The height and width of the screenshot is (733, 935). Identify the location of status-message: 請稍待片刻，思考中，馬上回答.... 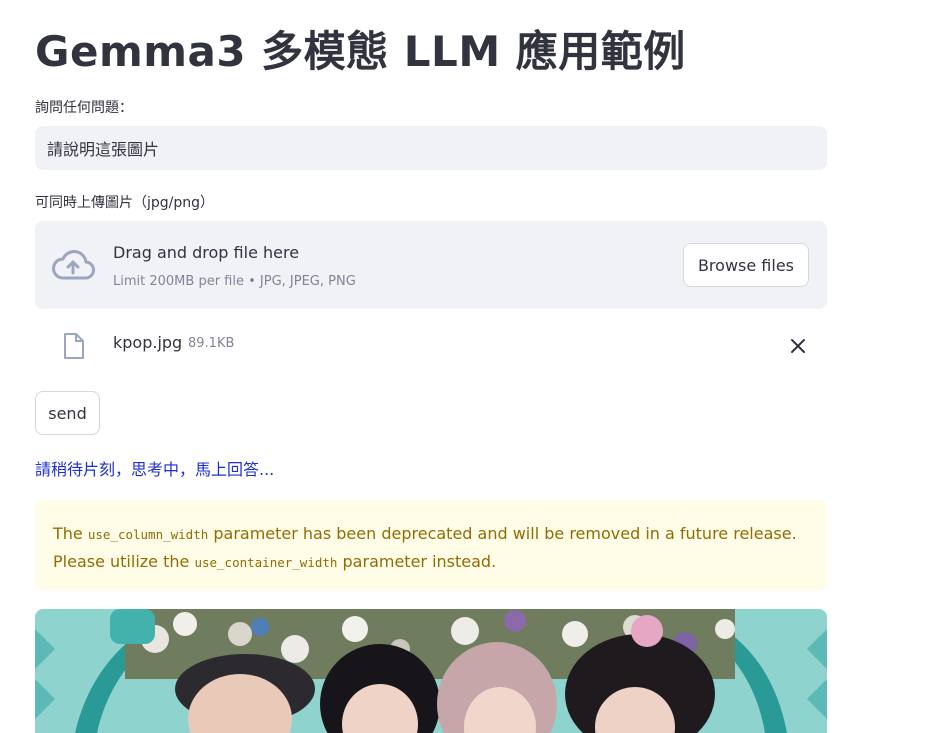
(155, 469).